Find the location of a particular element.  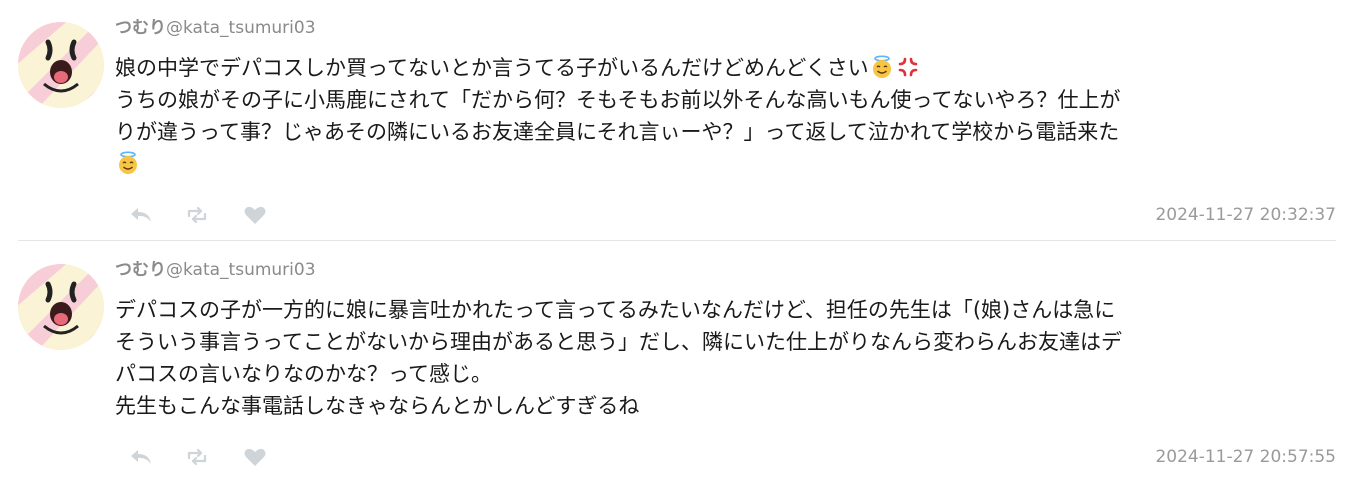

tweet-text-line is located at coordinates (722, 164).